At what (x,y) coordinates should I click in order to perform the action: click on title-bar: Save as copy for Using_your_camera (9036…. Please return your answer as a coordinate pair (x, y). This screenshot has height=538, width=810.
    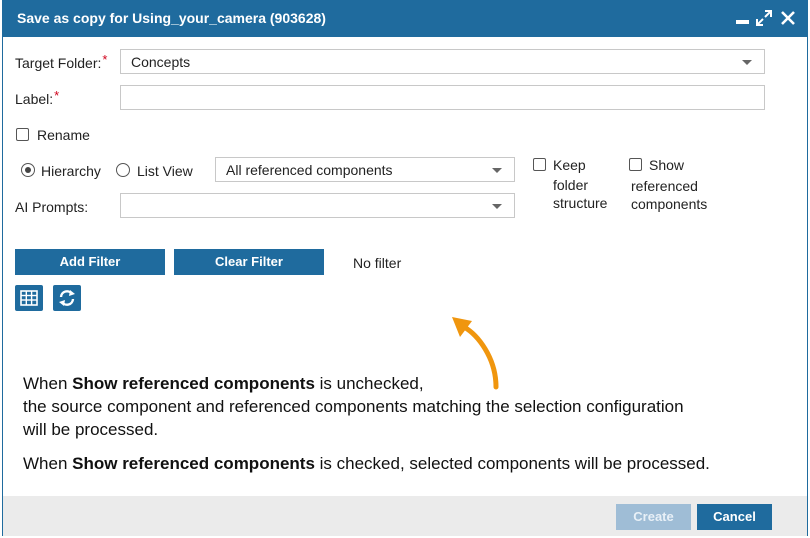
    Looking at the image, I should click on (405, 19).